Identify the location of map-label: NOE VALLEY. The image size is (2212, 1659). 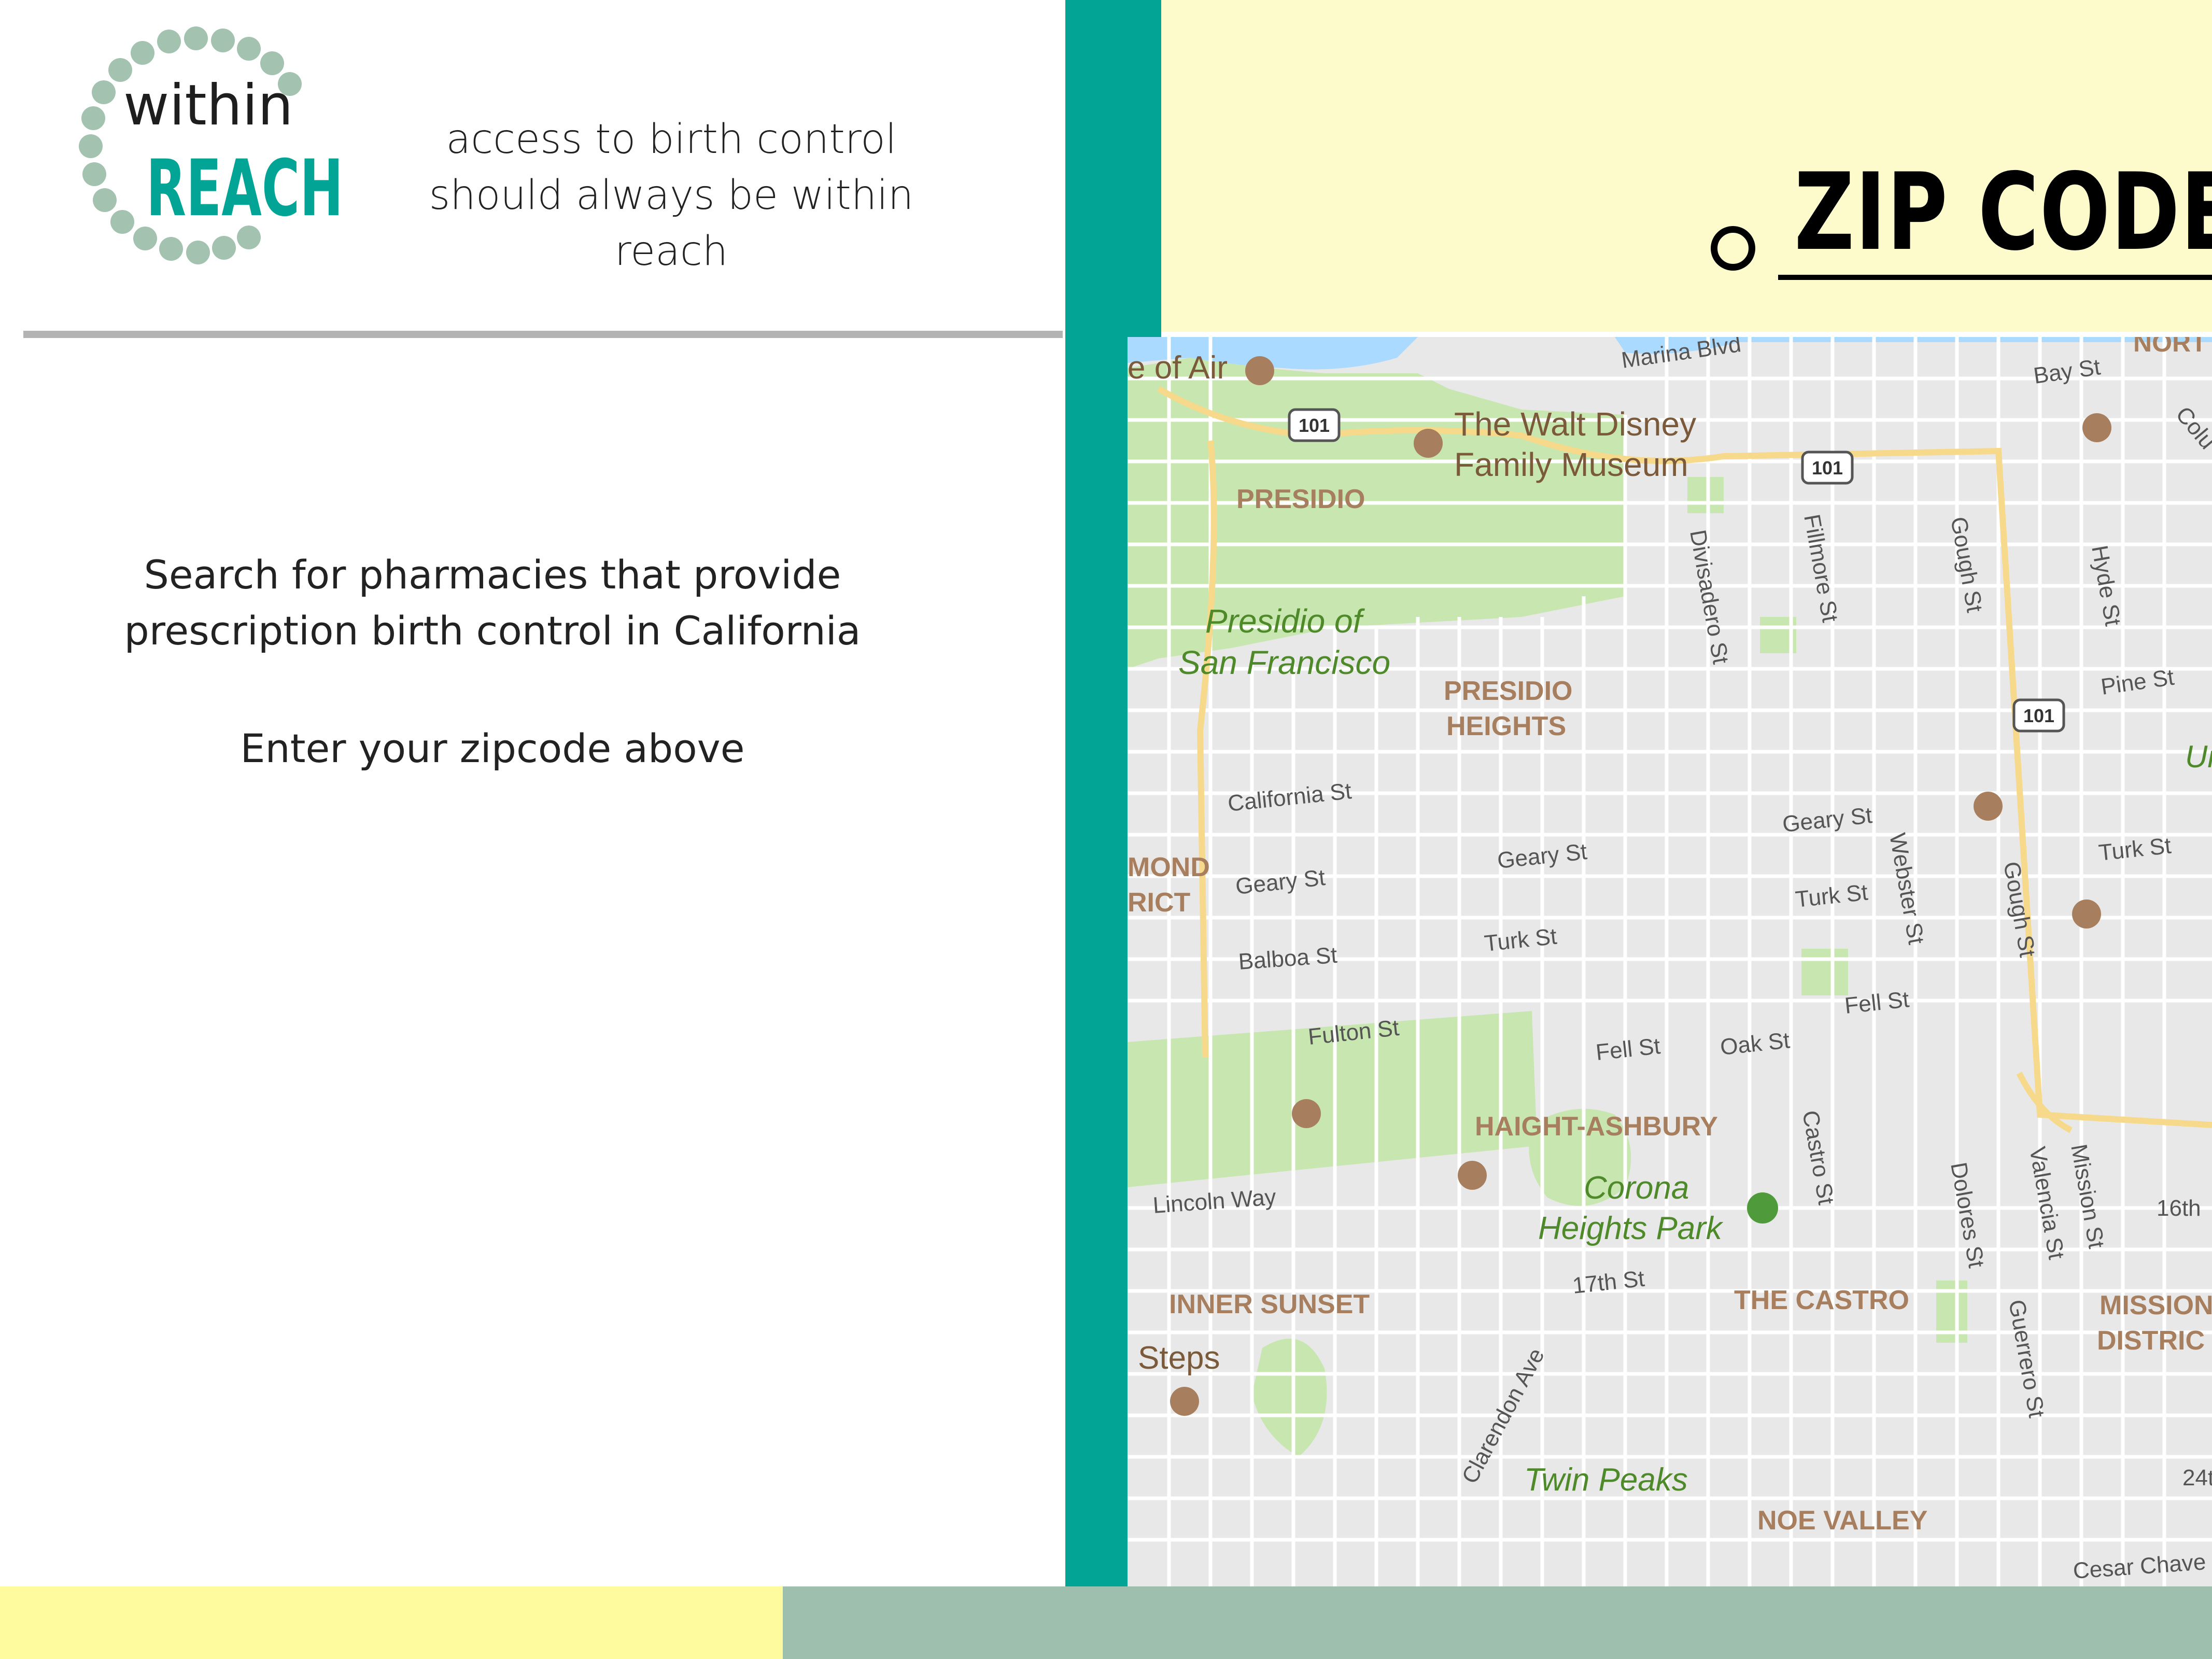
(1842, 1521).